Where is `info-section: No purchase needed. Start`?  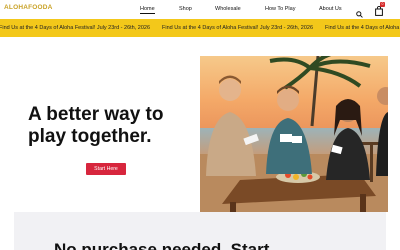
info-section: No purchase needed. Start is located at coordinates (200, 231).